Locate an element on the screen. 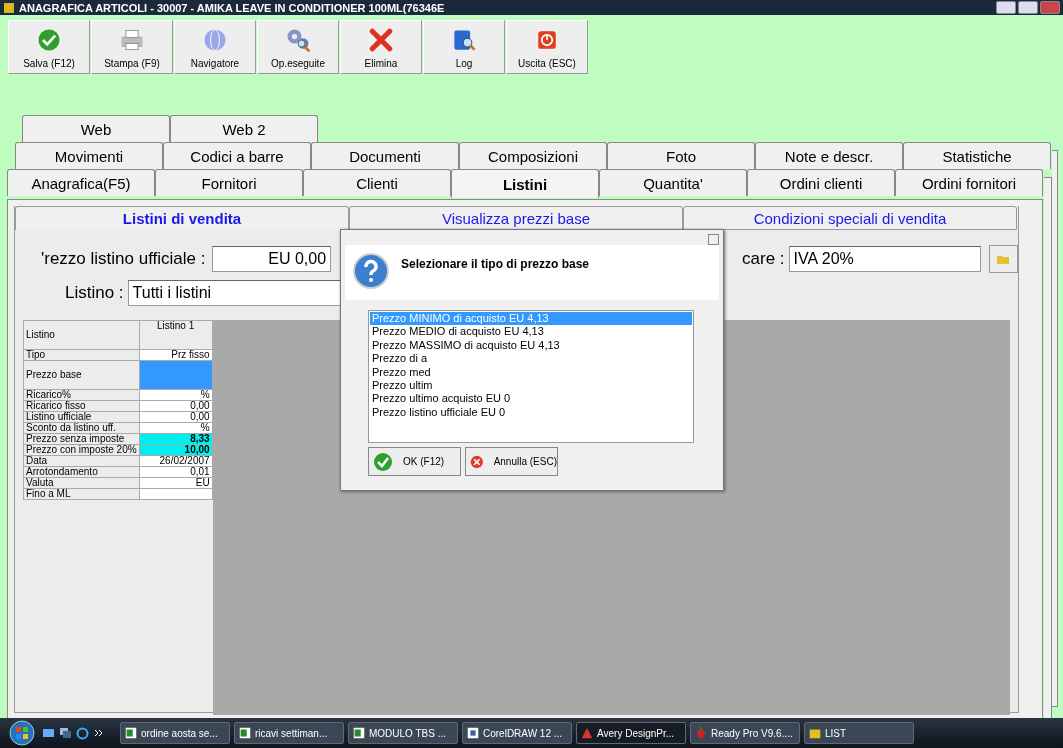  table-cell: Data is located at coordinates (81, 461).